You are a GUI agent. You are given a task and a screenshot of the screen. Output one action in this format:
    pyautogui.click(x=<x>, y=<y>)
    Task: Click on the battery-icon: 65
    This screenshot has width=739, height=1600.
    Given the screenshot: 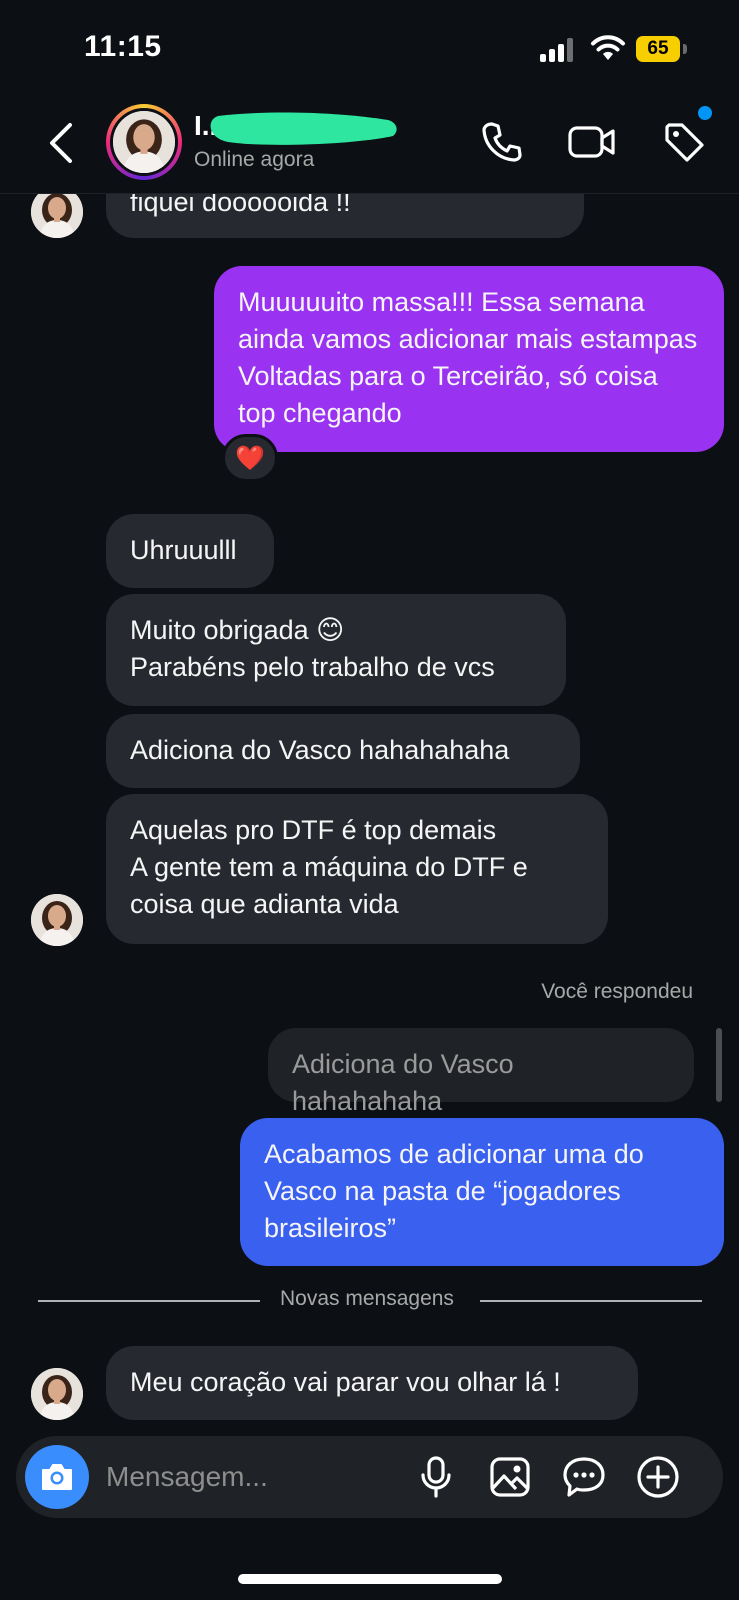 What is the action you would take?
    pyautogui.click(x=658, y=49)
    